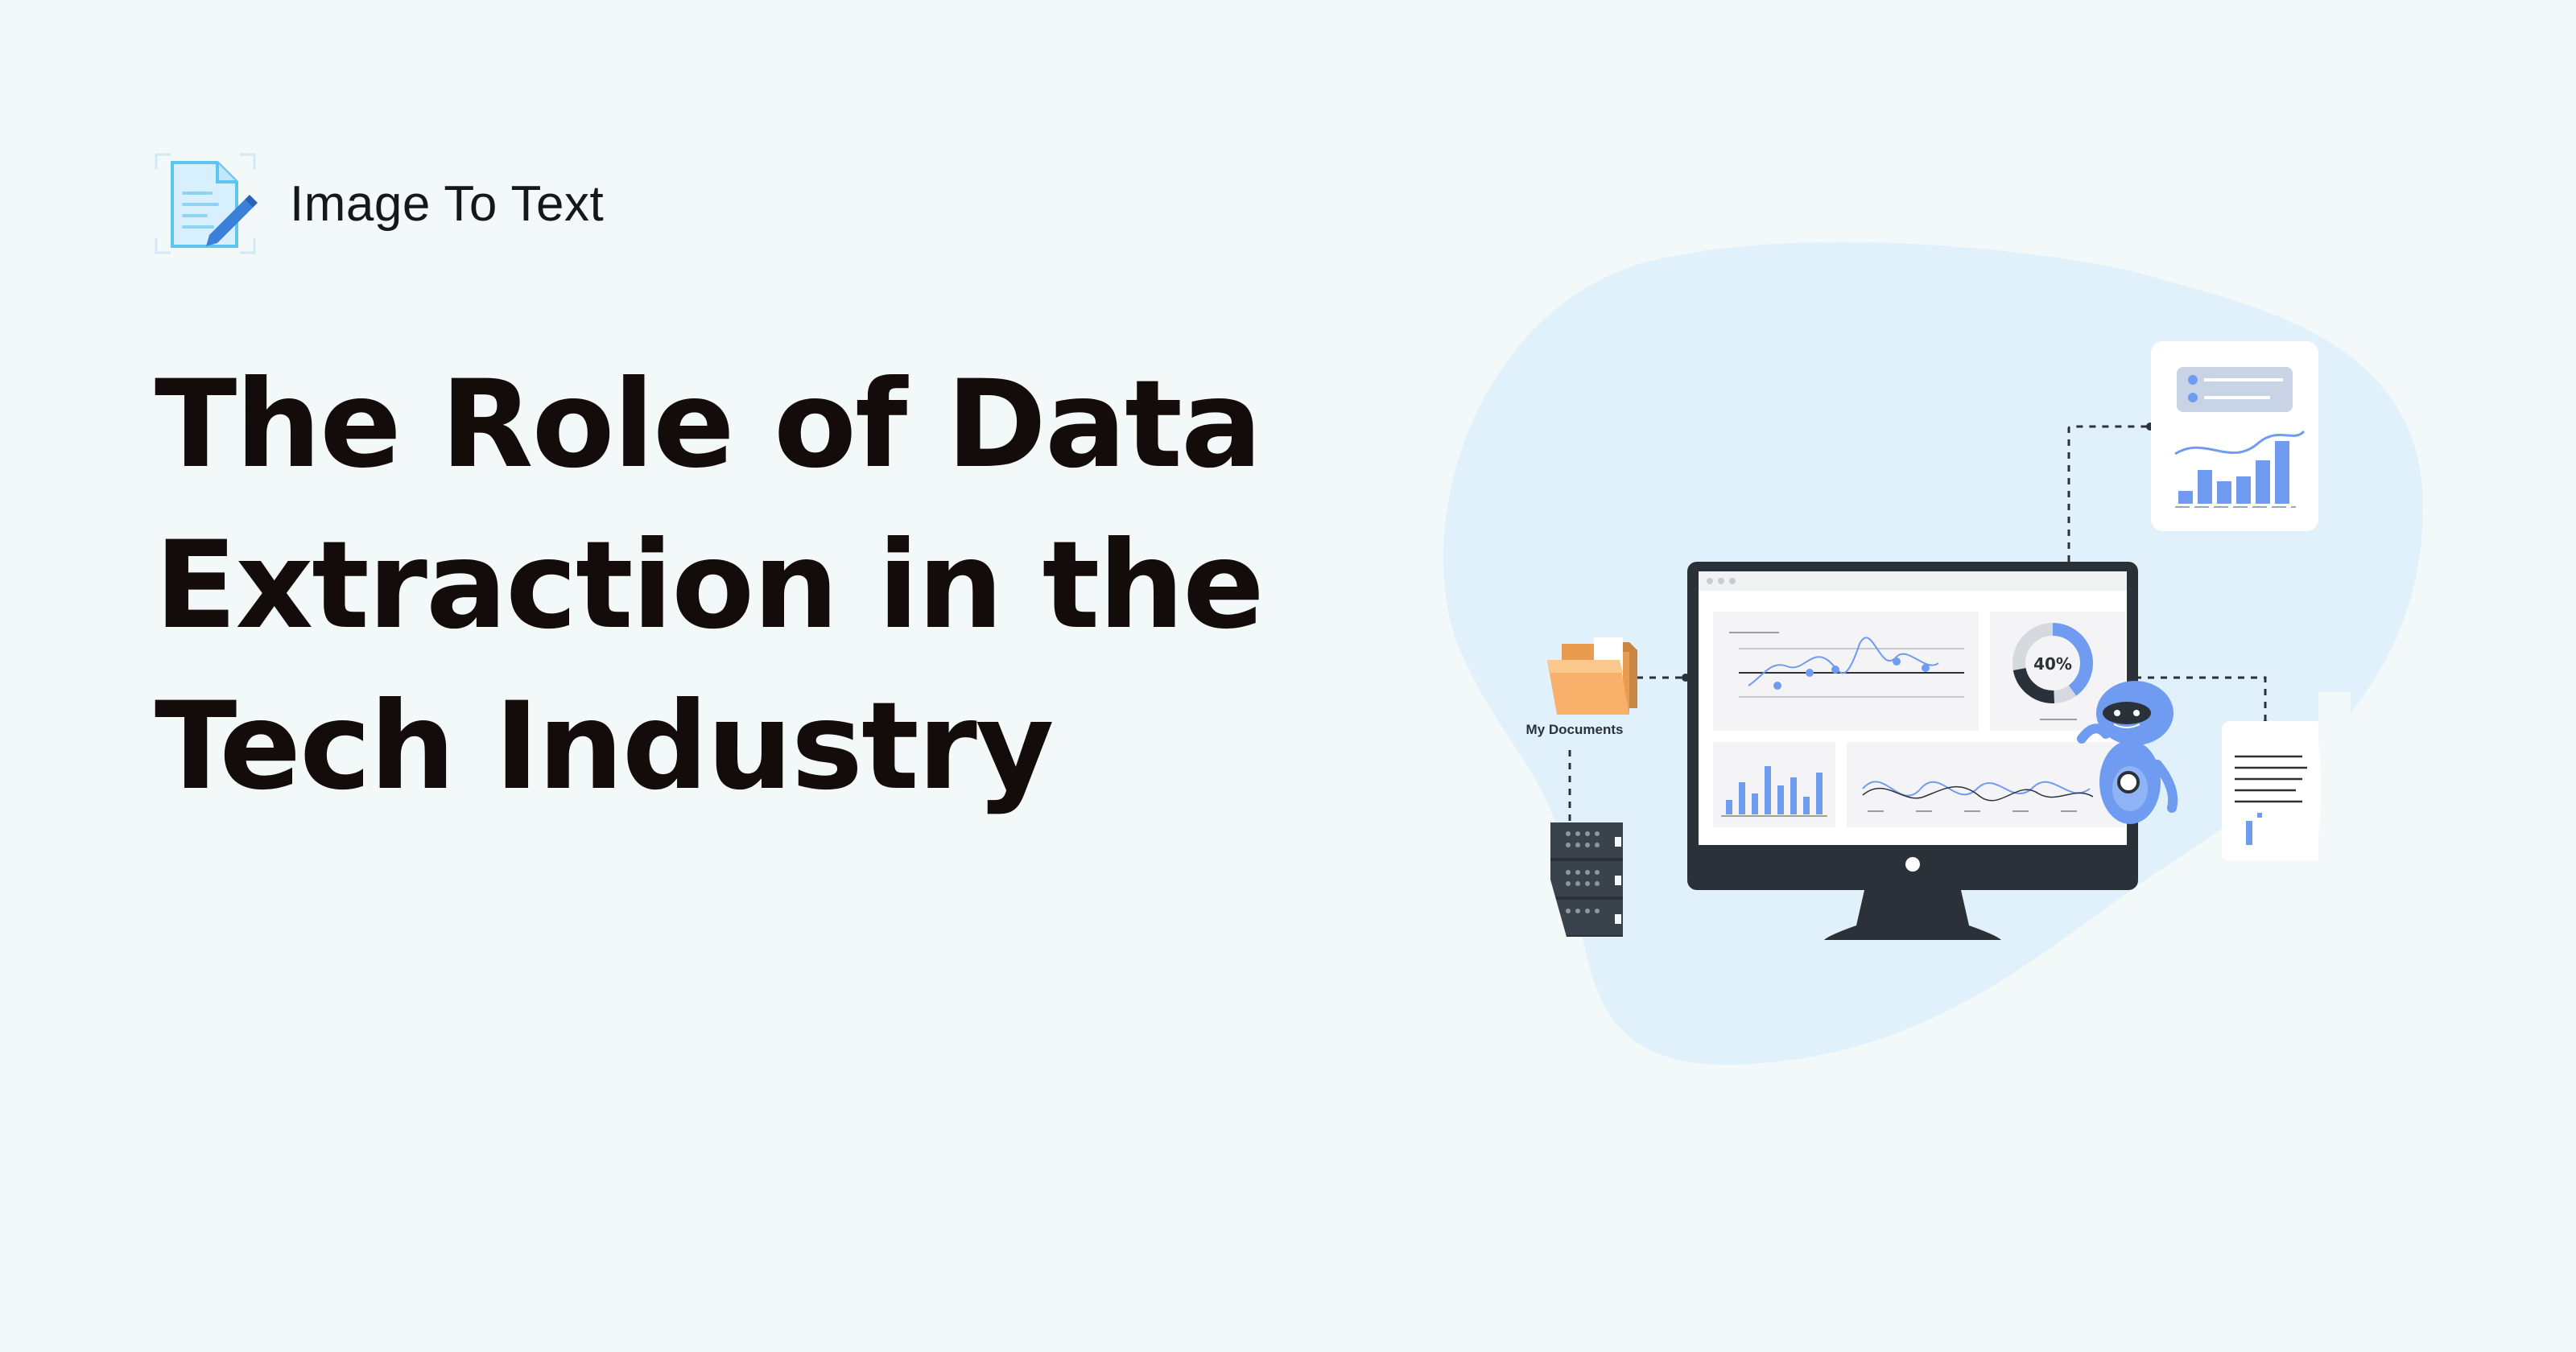 The width and height of the screenshot is (2576, 1352). What do you see at coordinates (1912, 751) in the screenshot?
I see `monitor-icon: 40%` at bounding box center [1912, 751].